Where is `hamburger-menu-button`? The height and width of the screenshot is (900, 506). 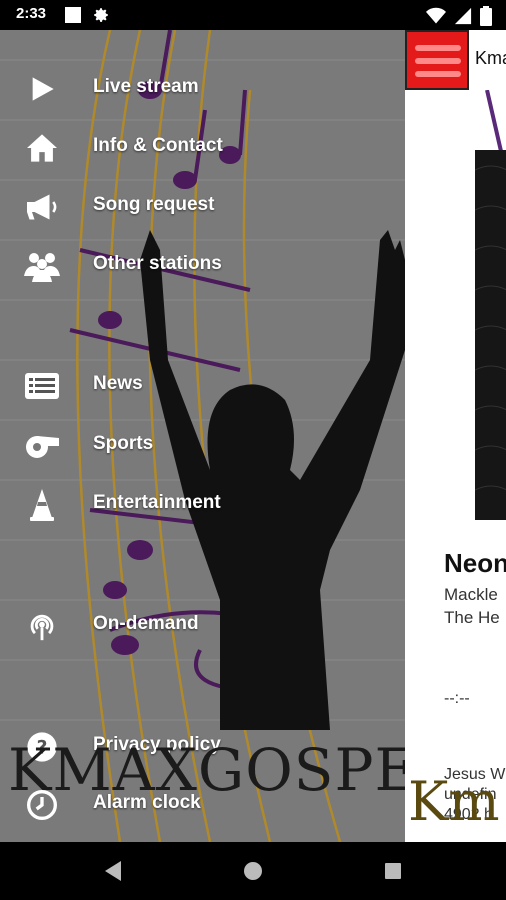 hamburger-menu-button is located at coordinates (437, 60).